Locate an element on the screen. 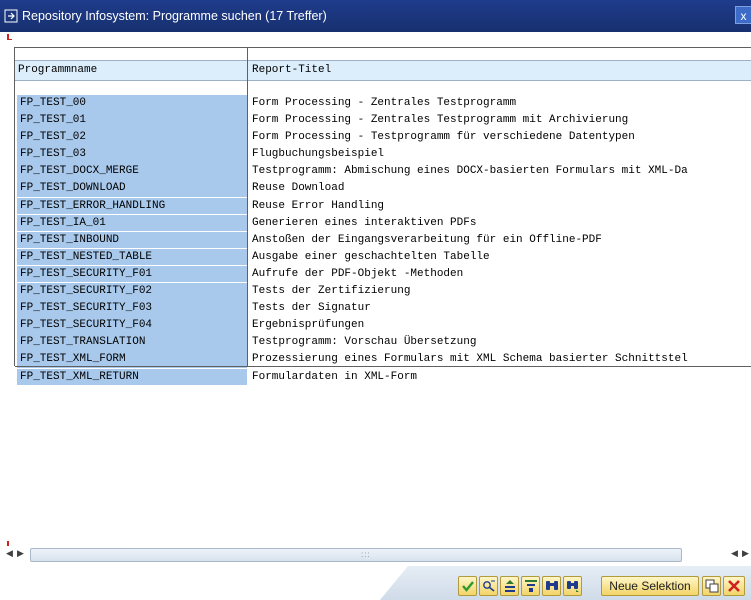 Image resolution: width=751 pixels, height=600 pixels. program-name-cell: FP_TEST_XML_RETURN is located at coordinates (132, 376).